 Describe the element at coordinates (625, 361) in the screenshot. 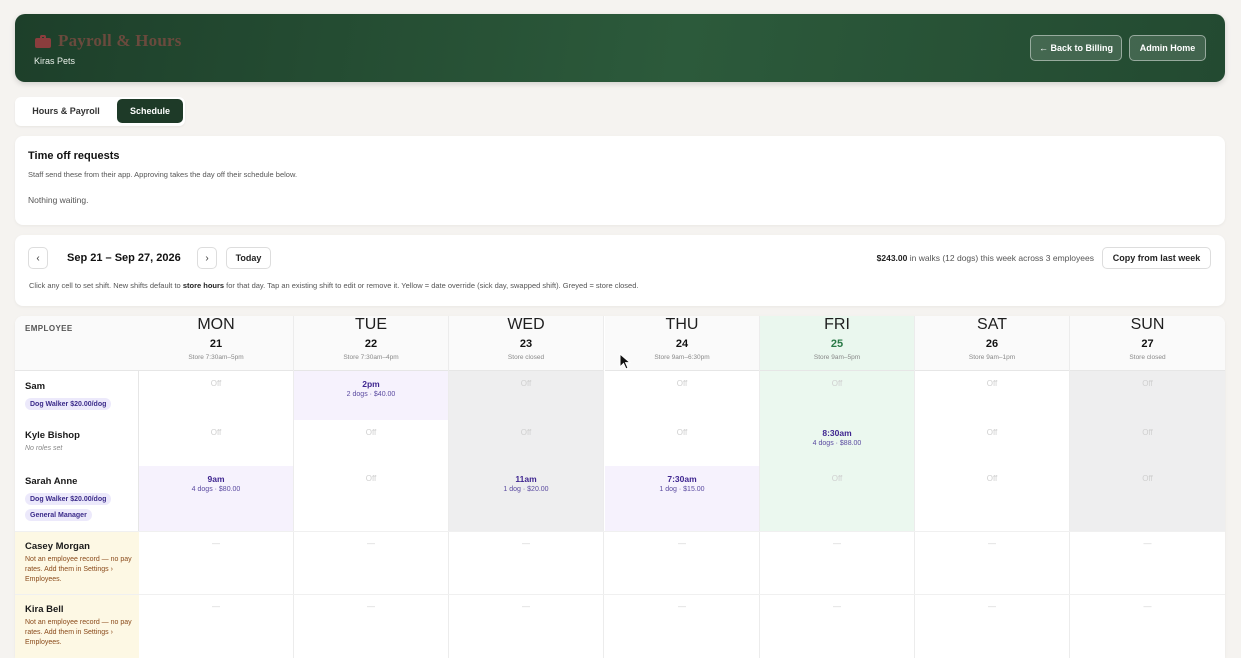

I see `mouse-cursor-icon` at that location.